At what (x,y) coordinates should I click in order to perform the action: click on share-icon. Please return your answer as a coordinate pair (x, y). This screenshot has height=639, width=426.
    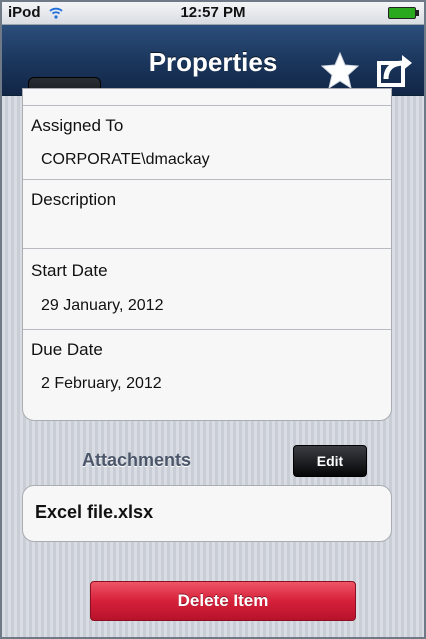
    Looking at the image, I should click on (394, 70).